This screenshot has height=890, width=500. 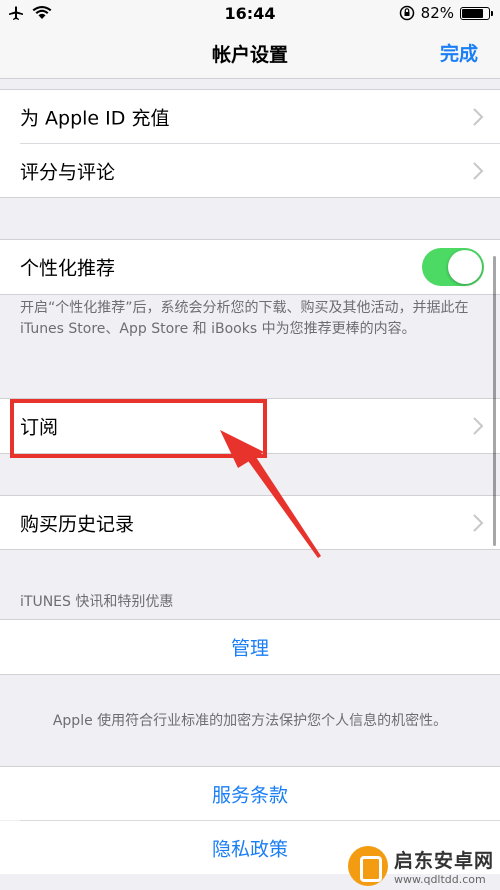 What do you see at coordinates (367, 866) in the screenshot?
I see `watermark-logo-icon` at bounding box center [367, 866].